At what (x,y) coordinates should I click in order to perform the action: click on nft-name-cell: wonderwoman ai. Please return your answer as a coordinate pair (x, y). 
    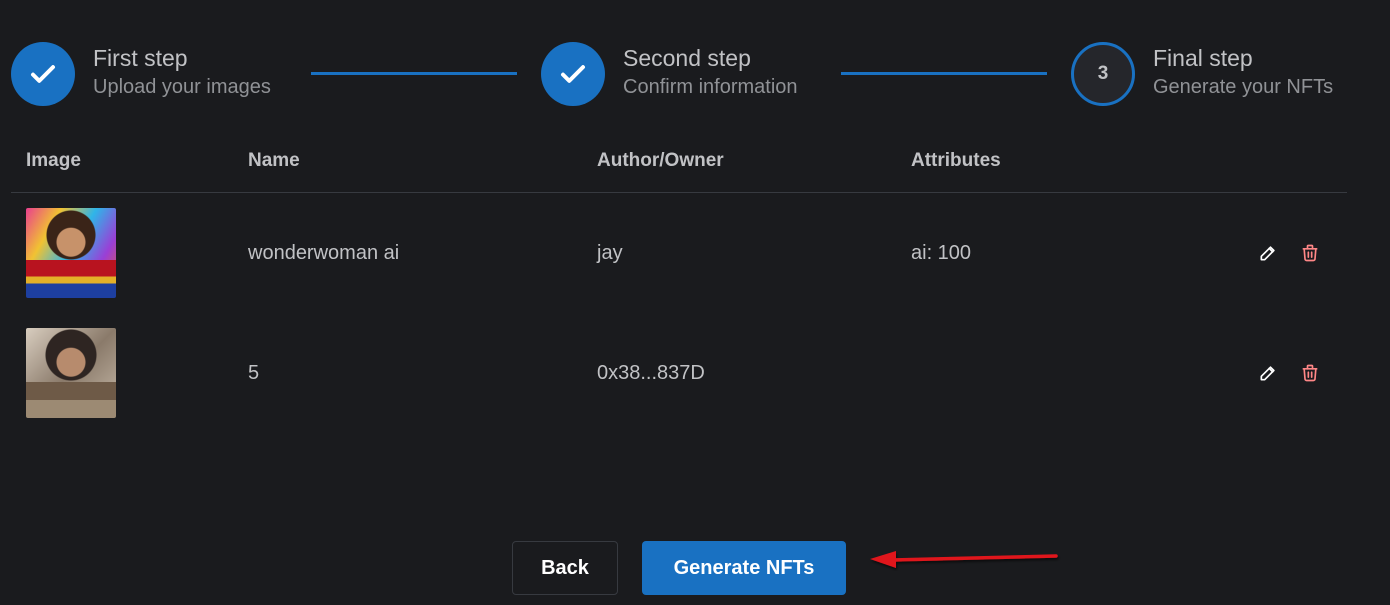
    Looking at the image, I should click on (324, 252).